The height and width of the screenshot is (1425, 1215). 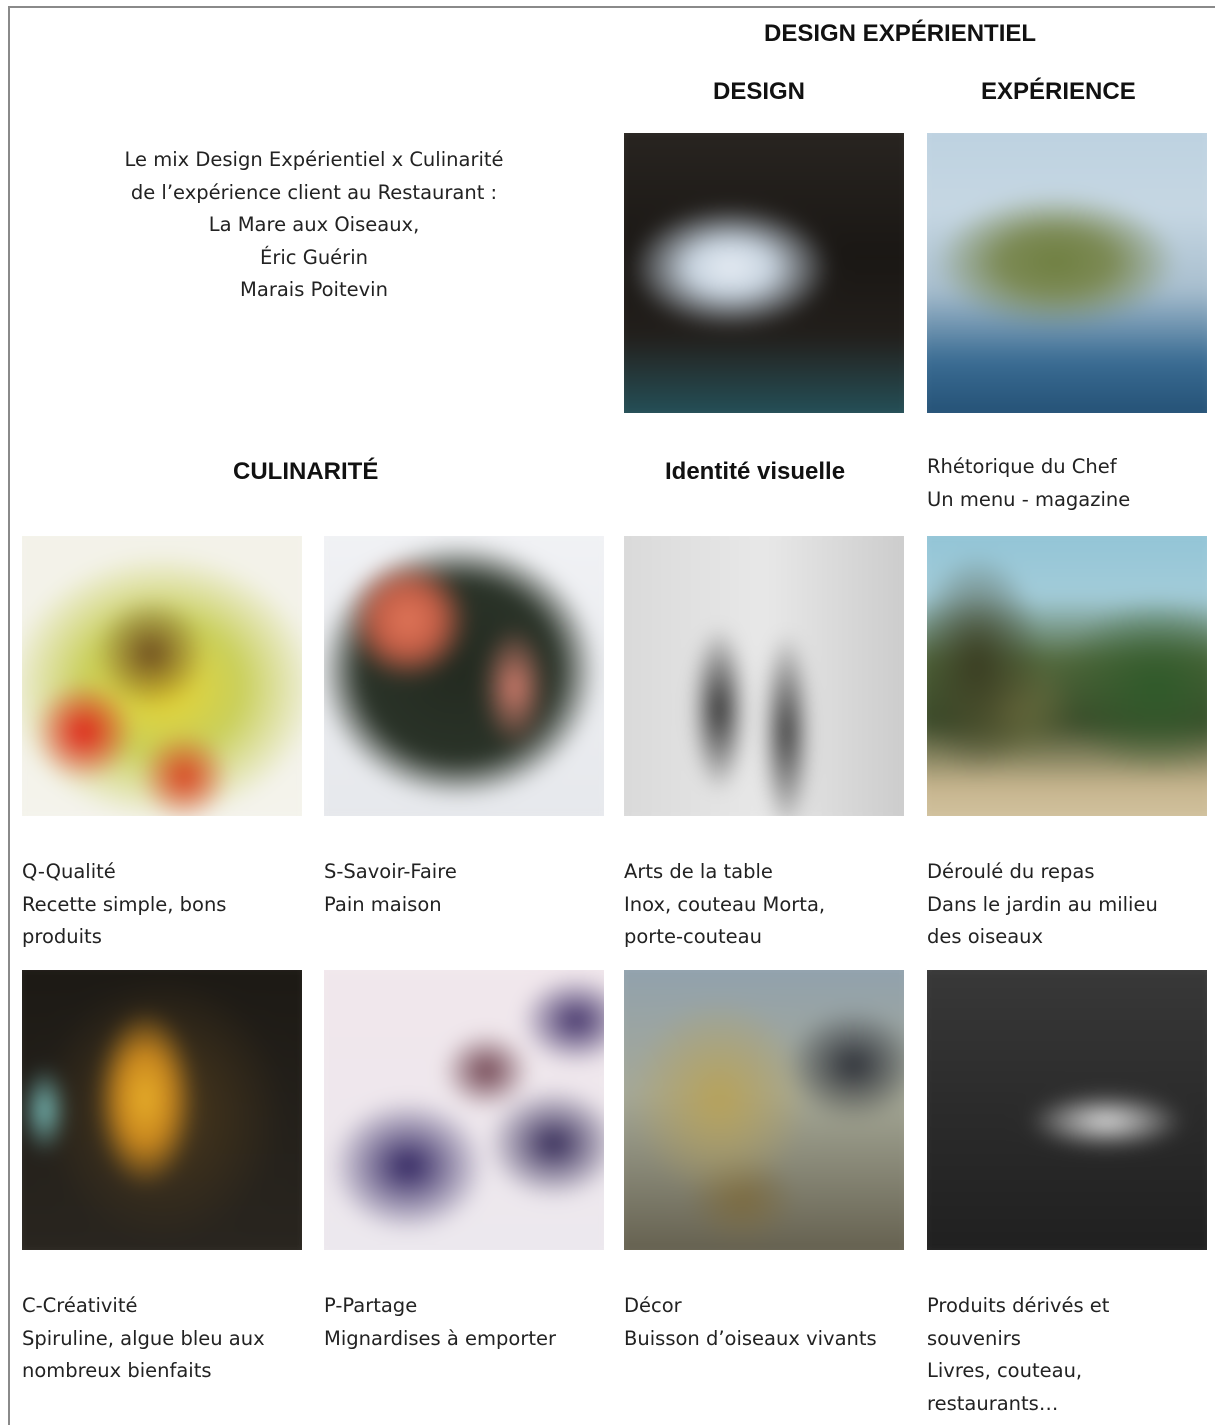 I want to click on creativite-dish-photo, so click(x=162, y=1110).